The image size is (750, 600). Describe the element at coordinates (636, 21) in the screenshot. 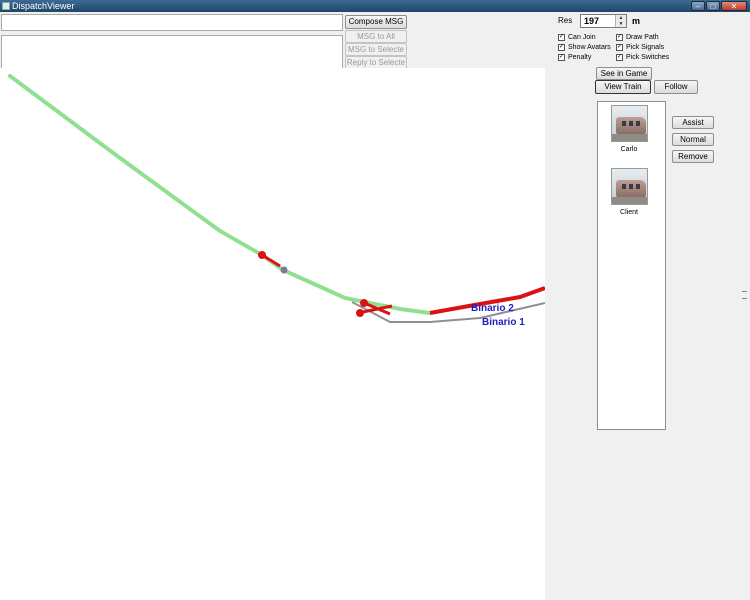

I see `res-unit: m` at that location.